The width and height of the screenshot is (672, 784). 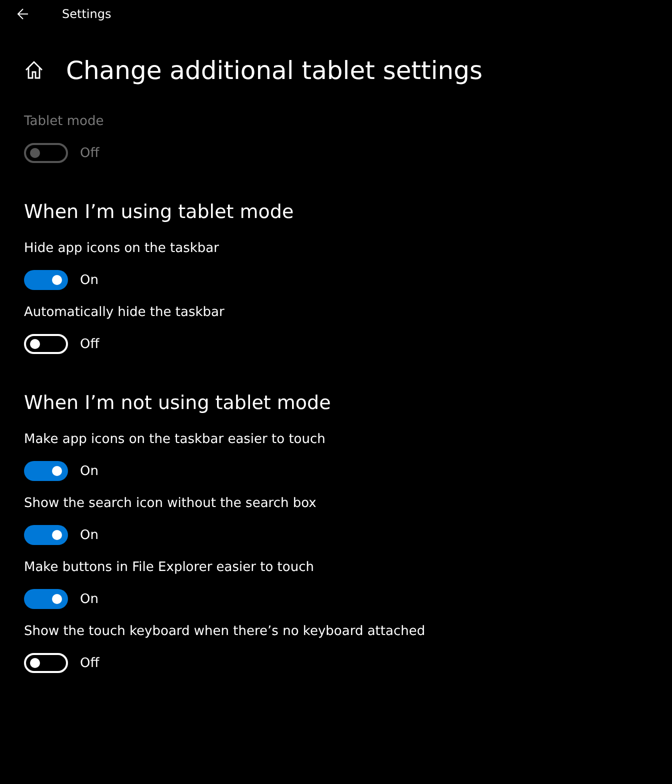 I want to click on section-heading: When I’m using tablet mode, so click(x=159, y=213).